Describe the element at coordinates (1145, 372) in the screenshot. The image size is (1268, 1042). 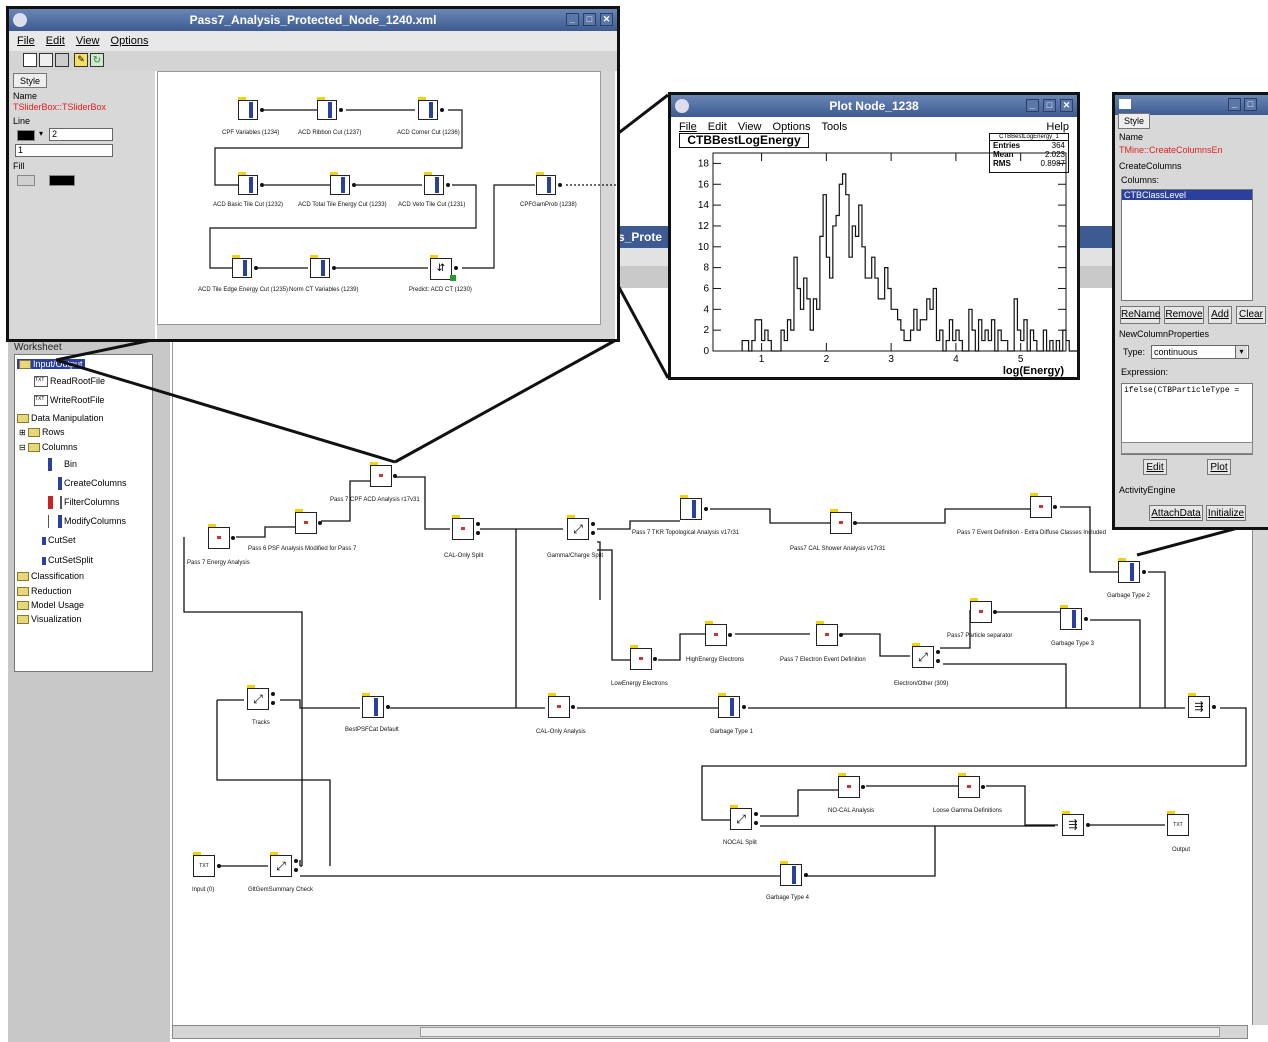
I see `expression-label: Expression:` at that location.